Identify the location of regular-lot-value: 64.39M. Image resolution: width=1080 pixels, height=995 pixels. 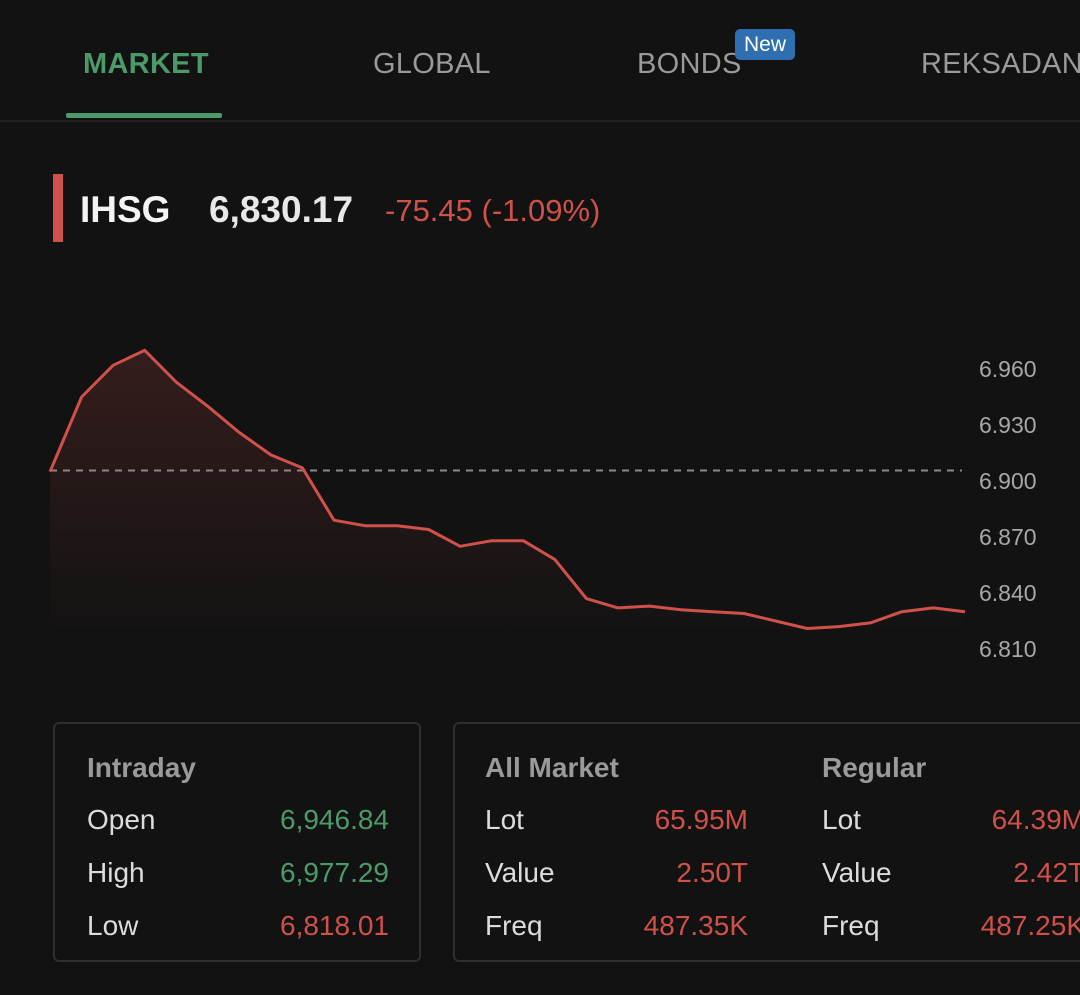
(1035, 819).